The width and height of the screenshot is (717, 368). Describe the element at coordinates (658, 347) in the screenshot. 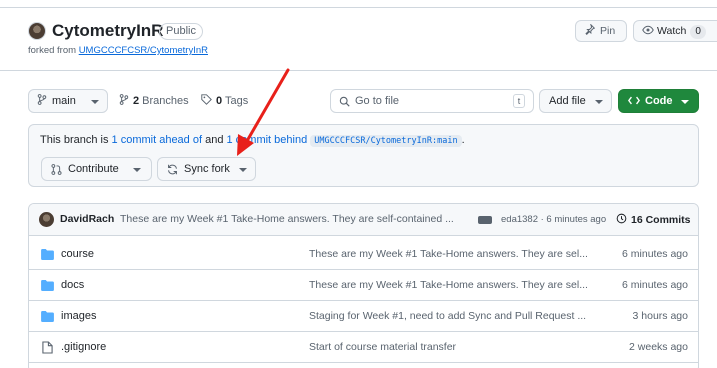

I see `file-date: 2 weeks ago` at that location.